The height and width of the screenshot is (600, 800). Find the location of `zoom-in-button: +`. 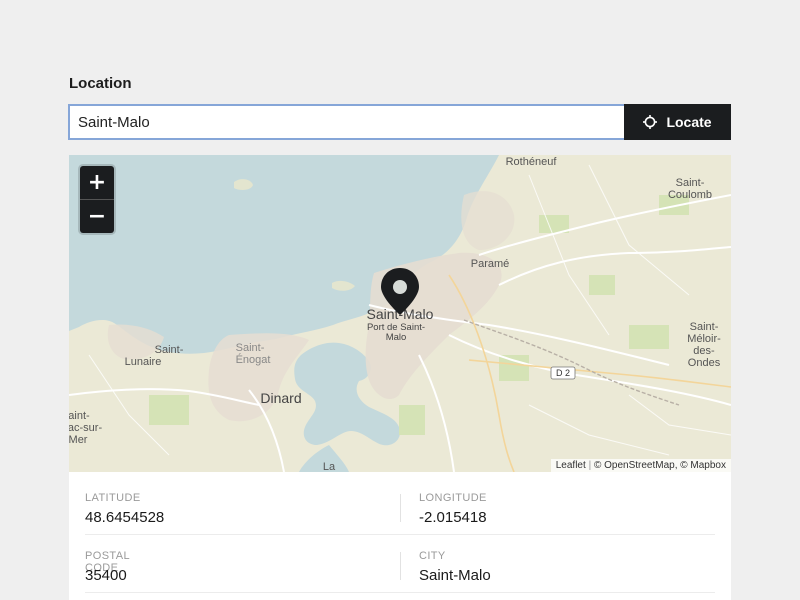

zoom-in-button: + is located at coordinates (97, 183).